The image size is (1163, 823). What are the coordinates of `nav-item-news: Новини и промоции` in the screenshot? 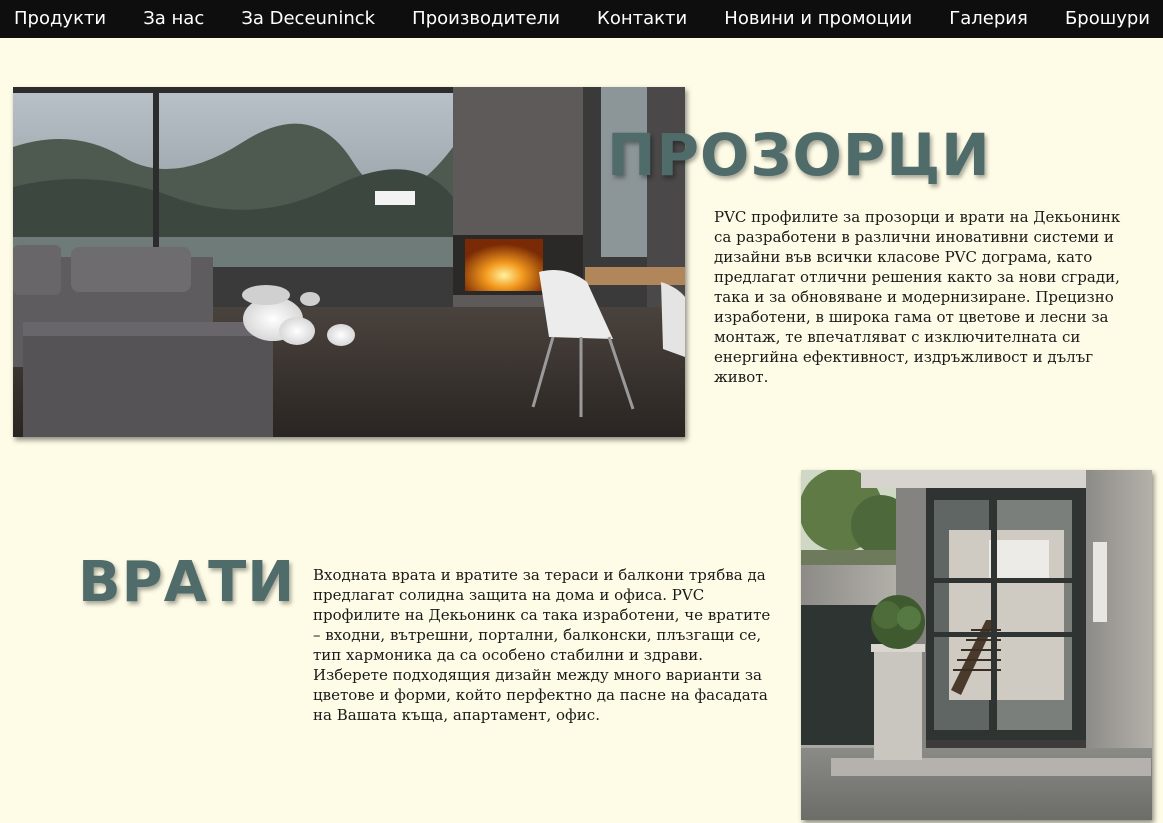 It's located at (818, 19).